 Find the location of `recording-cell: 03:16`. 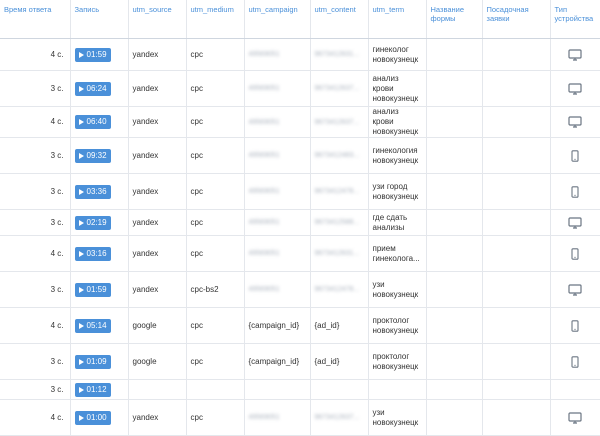

recording-cell: 03:16 is located at coordinates (99, 253).